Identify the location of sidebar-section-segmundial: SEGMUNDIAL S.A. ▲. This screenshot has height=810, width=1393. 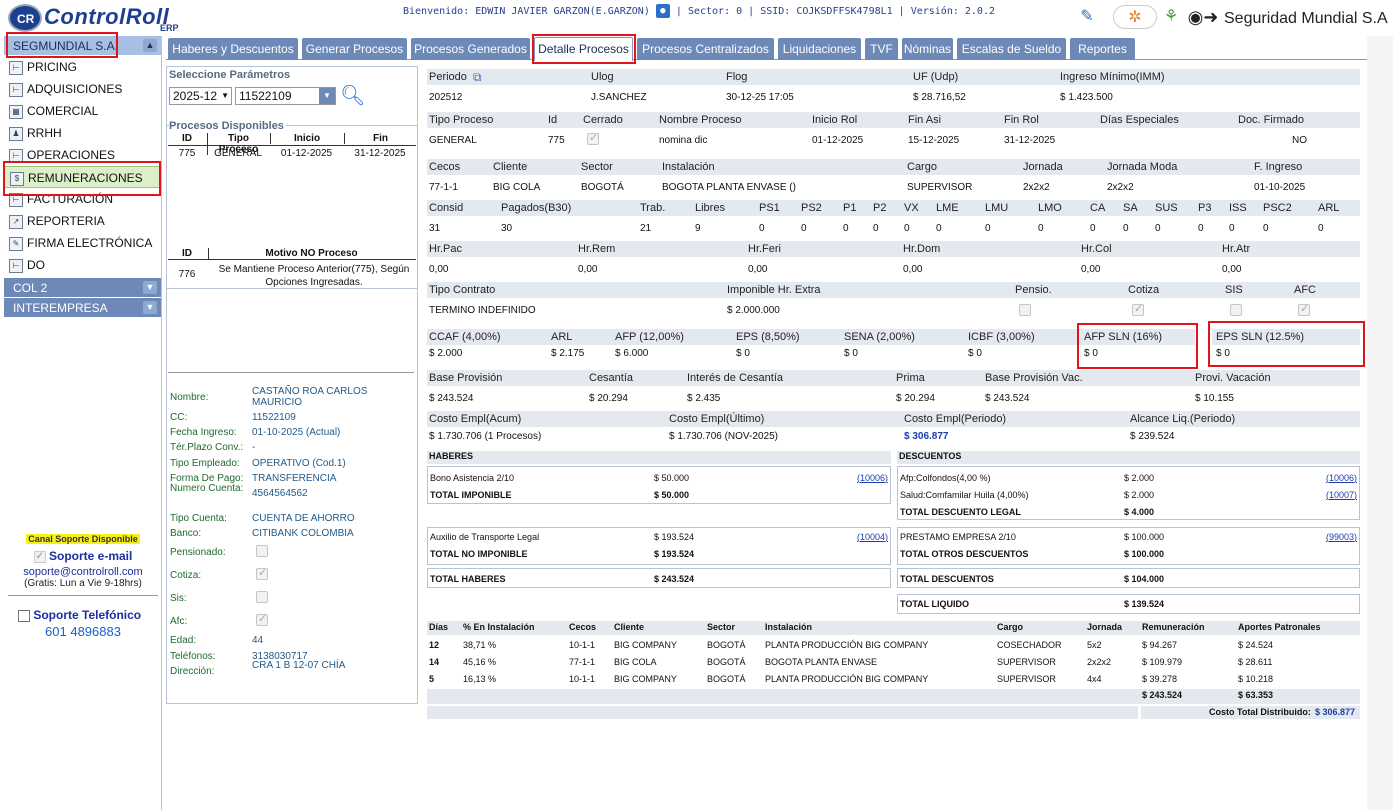
(82, 46).